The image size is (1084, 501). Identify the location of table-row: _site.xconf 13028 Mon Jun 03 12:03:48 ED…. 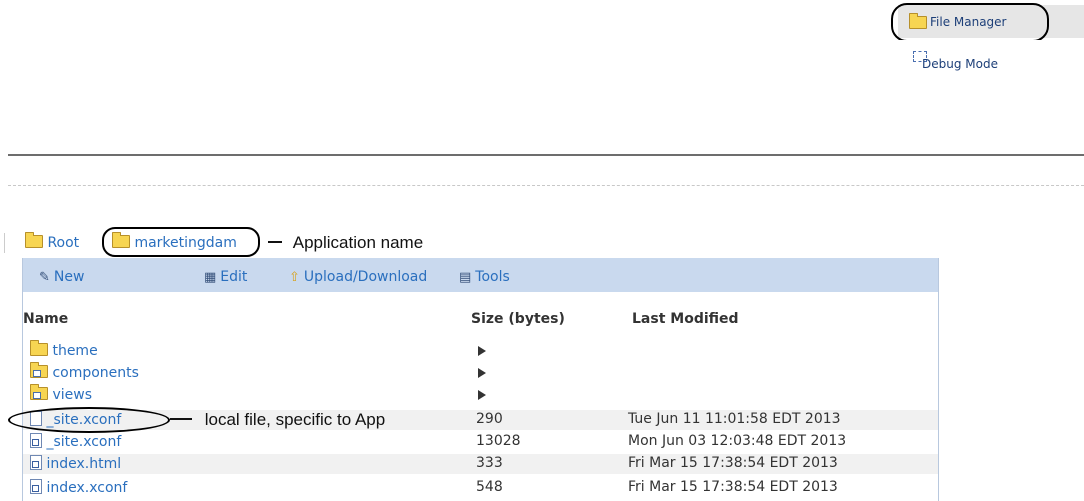
(480, 442).